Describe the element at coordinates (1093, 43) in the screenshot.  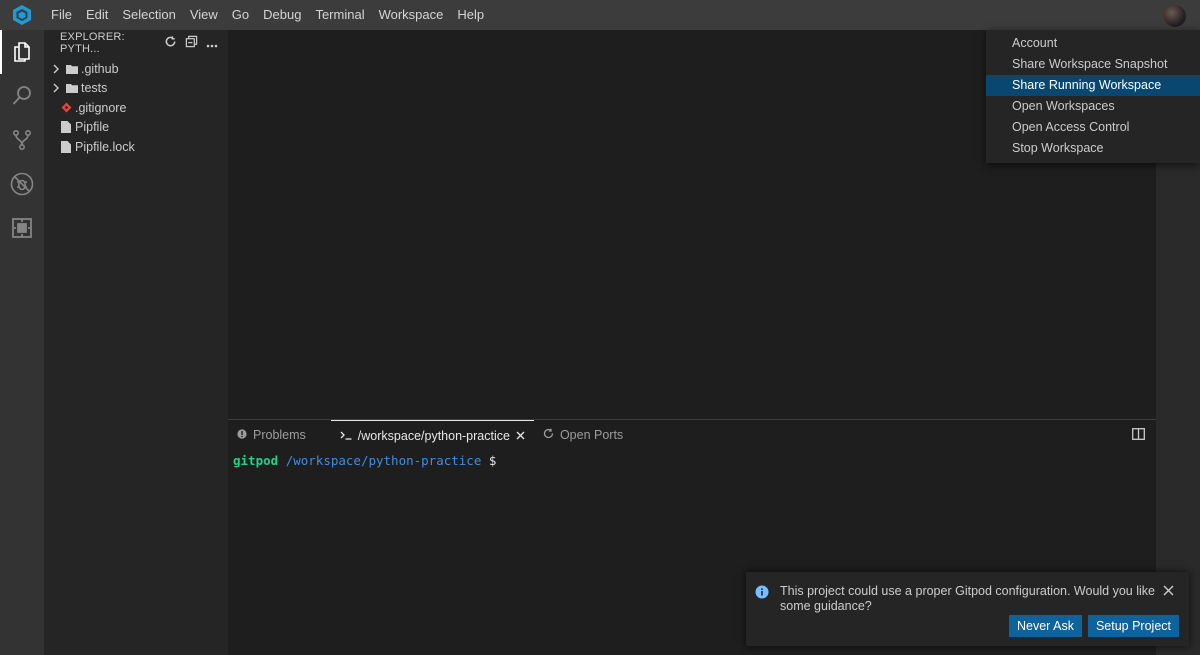
I see `menu-item-account: Account` at that location.